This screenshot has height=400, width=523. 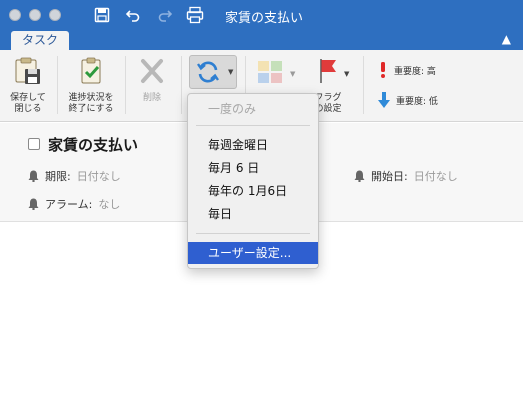 What do you see at coordinates (253, 191) in the screenshot?
I see `menu-item-yearly: 毎年の 1月6日` at bounding box center [253, 191].